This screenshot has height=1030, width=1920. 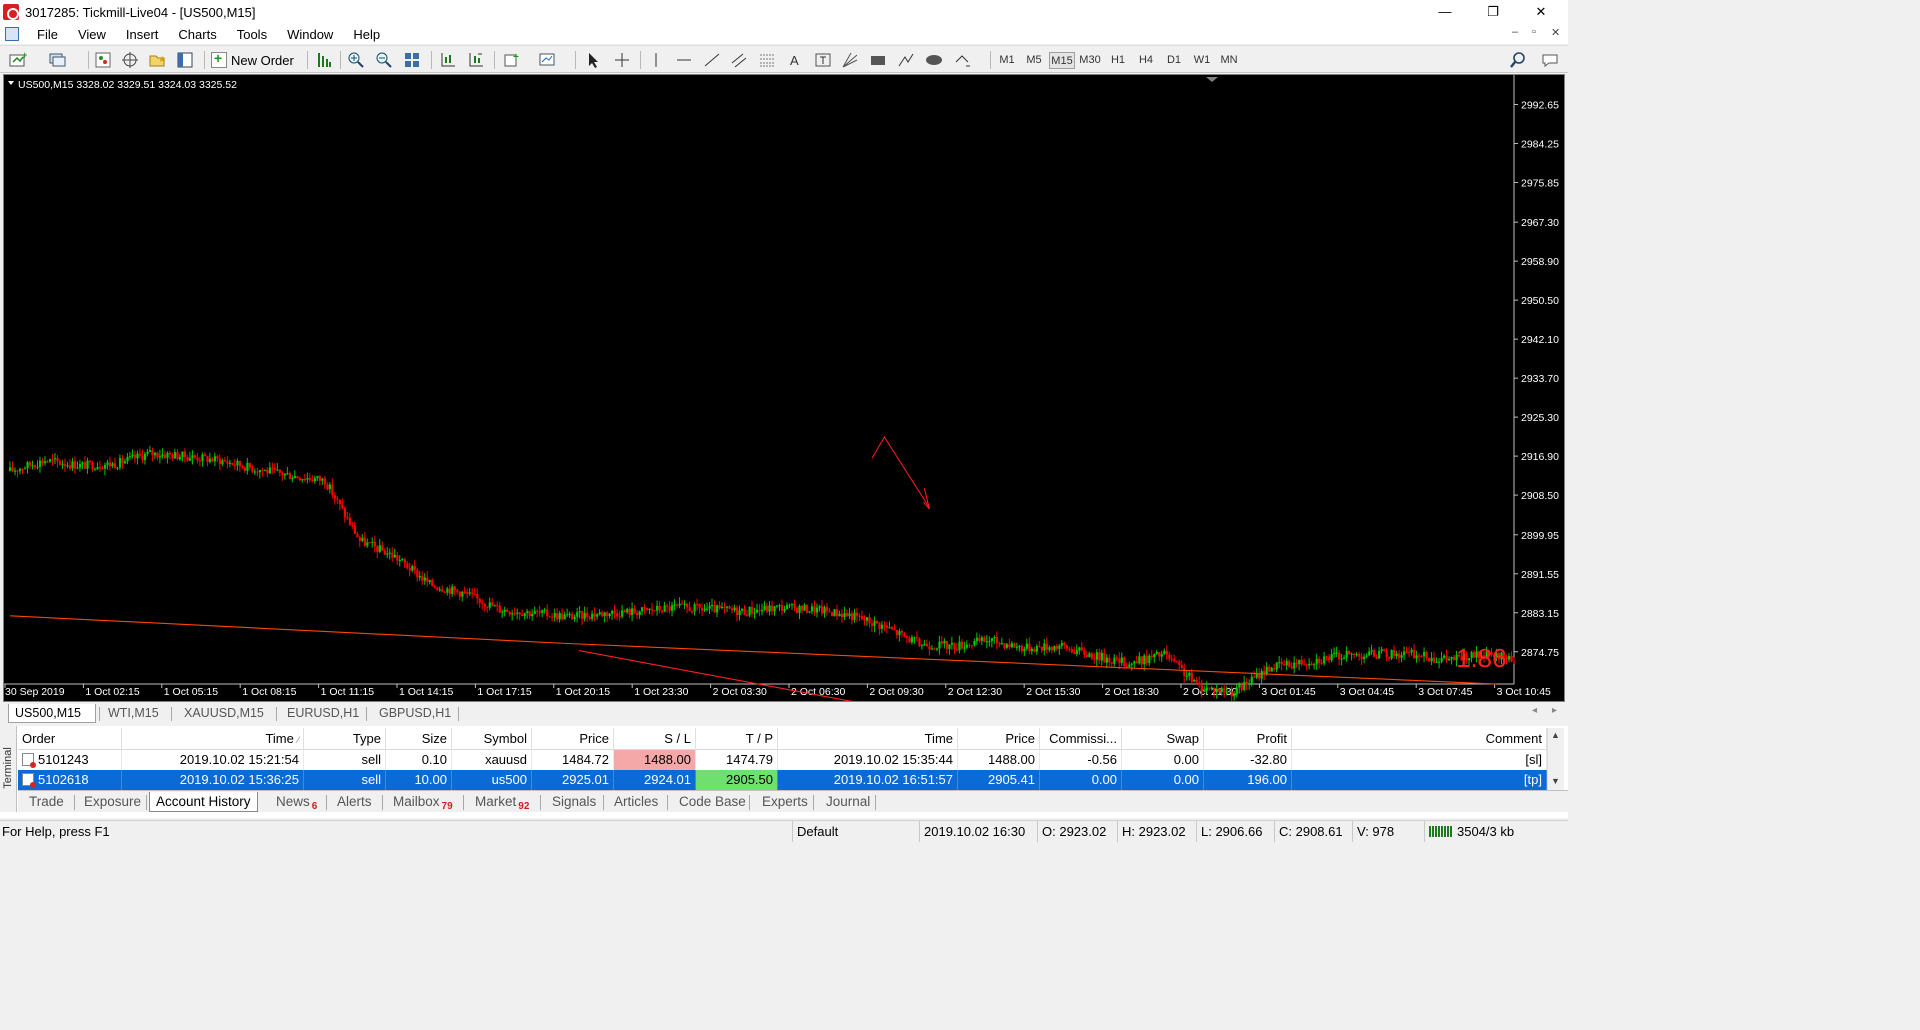 I want to click on tab-account-history: Account History, so click(x=203, y=802).